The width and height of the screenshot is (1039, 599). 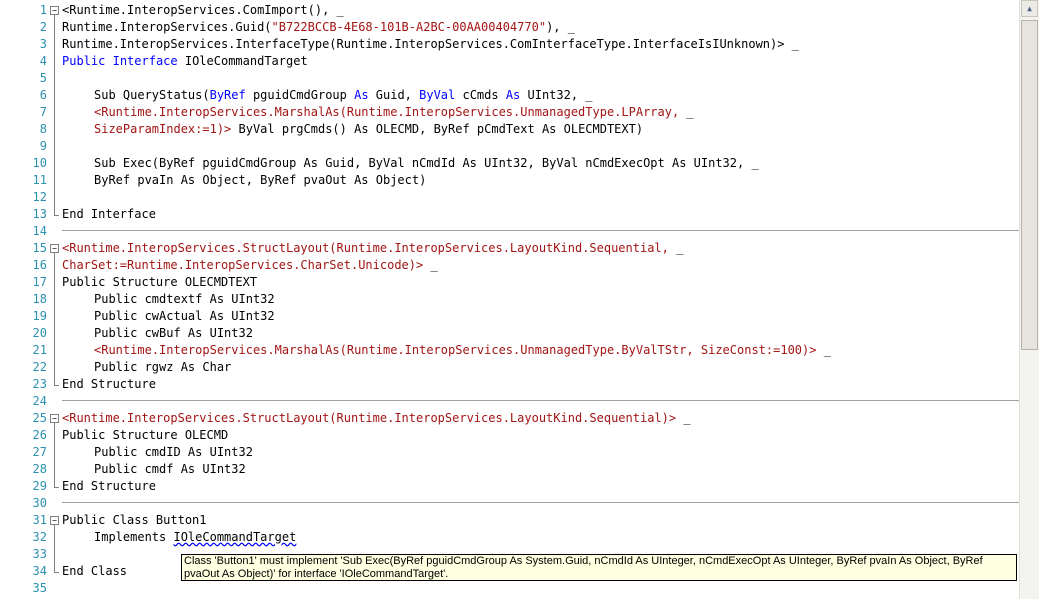 What do you see at coordinates (39, 163) in the screenshot?
I see `line-number: 10` at bounding box center [39, 163].